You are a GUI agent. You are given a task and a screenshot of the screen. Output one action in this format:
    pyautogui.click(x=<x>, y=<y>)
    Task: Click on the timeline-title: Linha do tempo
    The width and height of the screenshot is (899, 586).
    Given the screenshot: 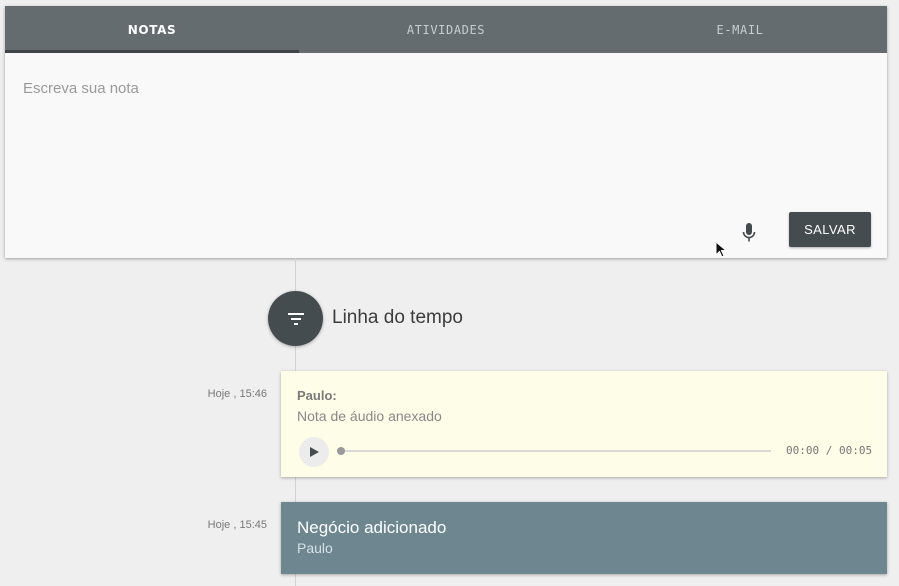 What is the action you would take?
    pyautogui.click(x=397, y=317)
    